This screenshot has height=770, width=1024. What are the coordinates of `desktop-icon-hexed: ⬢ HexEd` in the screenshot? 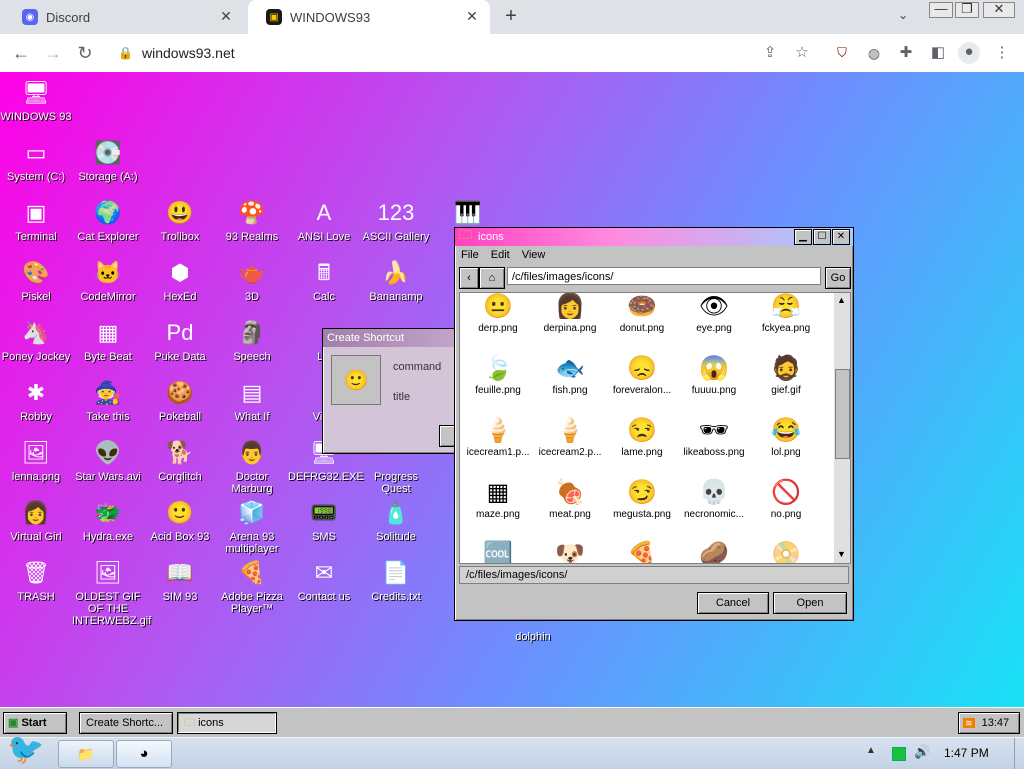 It's located at (180, 280).